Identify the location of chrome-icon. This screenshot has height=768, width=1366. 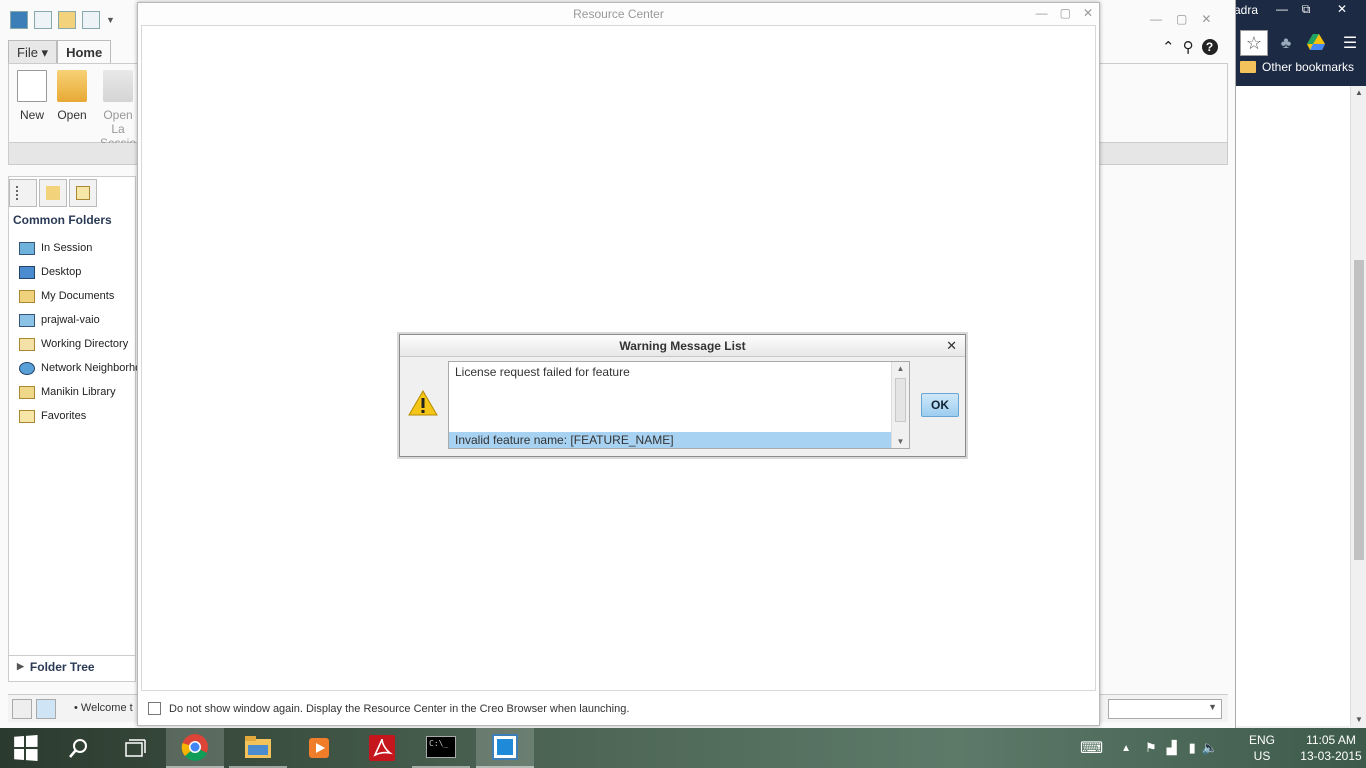
(194, 747).